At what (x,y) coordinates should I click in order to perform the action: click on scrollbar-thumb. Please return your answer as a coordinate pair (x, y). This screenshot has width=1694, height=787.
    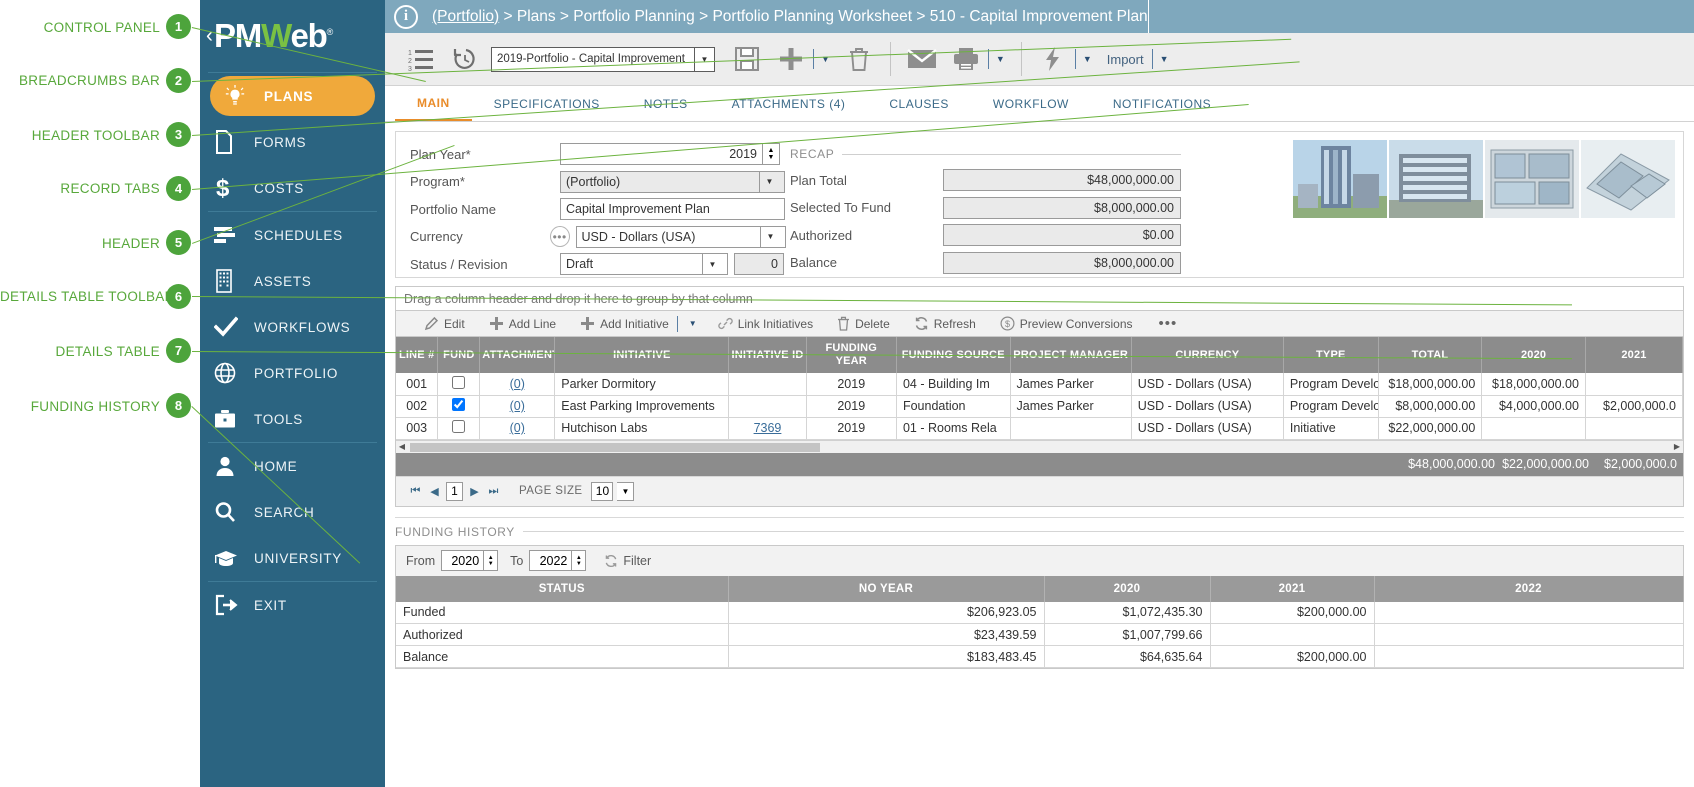
    Looking at the image, I should click on (615, 447).